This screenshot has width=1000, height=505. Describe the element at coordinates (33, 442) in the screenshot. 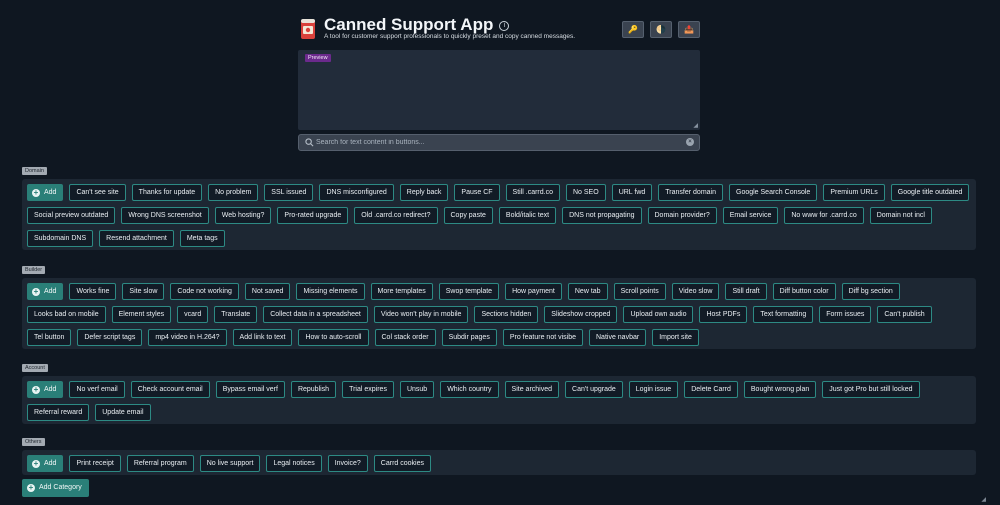

I see `category-label: Others` at that location.